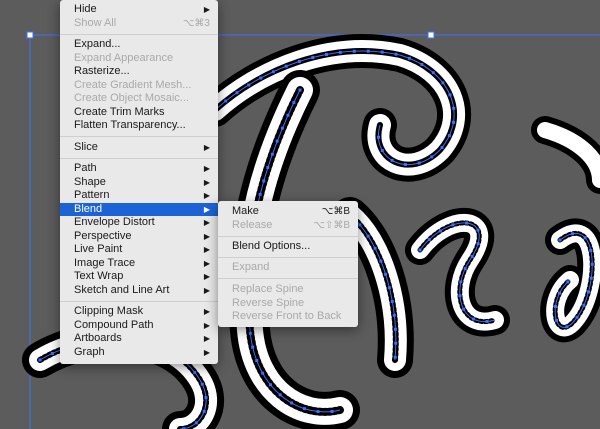 This screenshot has width=600, height=429. Describe the element at coordinates (139, 24) in the screenshot. I see `menu-item-show-all: Show All ⌥⌘3` at that location.